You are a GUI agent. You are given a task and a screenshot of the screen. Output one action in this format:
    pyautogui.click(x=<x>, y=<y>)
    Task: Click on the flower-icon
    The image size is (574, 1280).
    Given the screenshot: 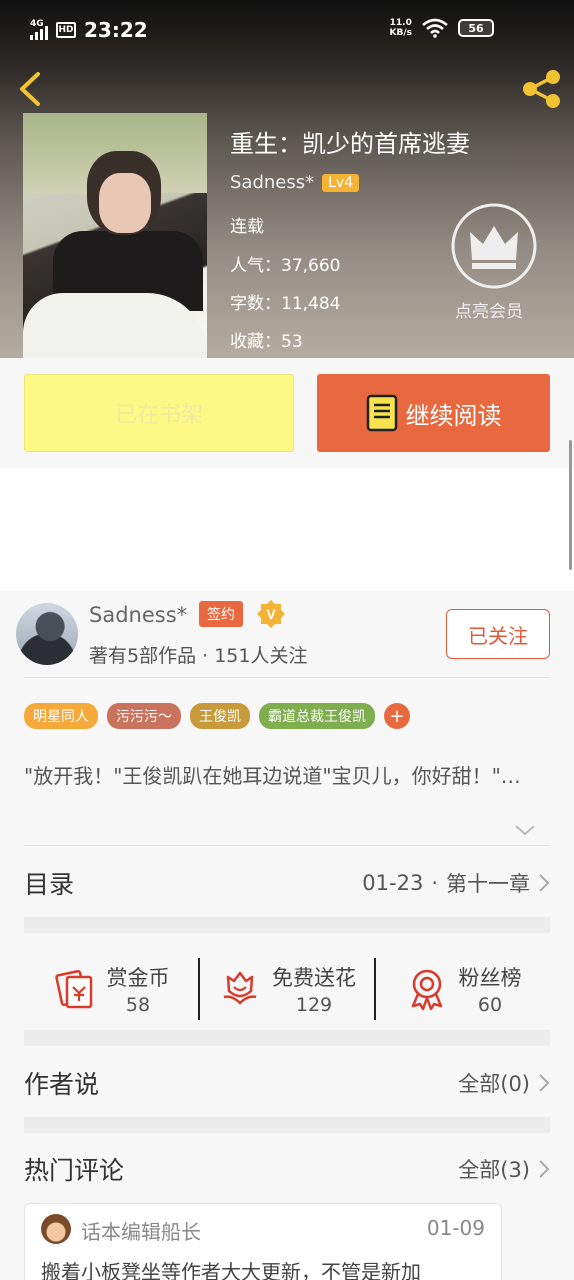 What is the action you would take?
    pyautogui.click(x=240, y=988)
    